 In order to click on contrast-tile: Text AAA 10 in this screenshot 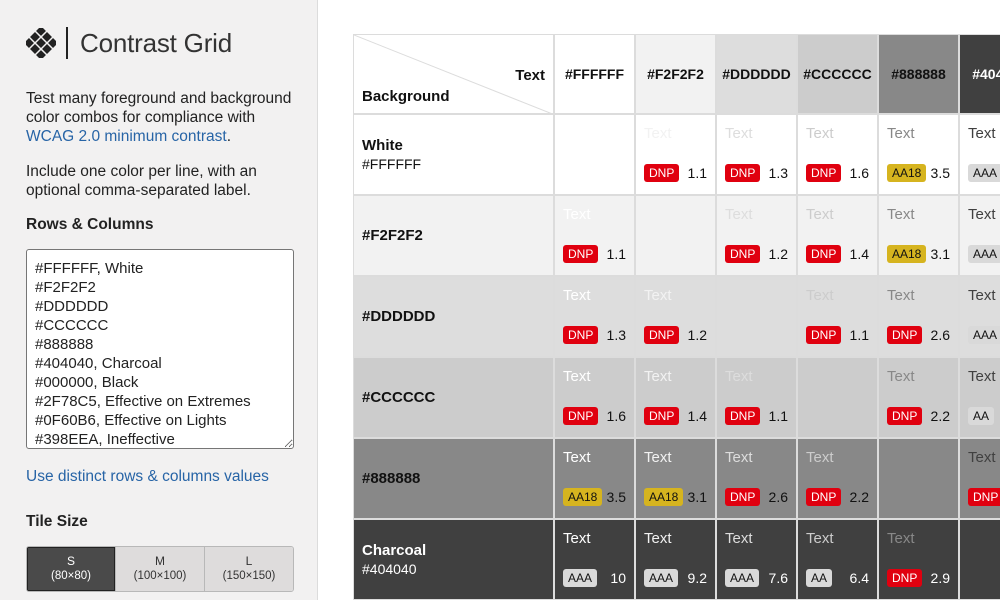, I will do `click(594, 559)`.